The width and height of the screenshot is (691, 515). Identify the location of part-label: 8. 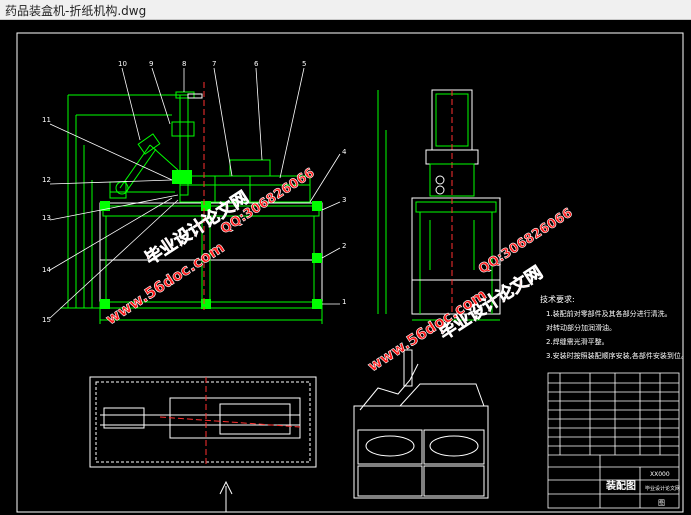
(184, 64).